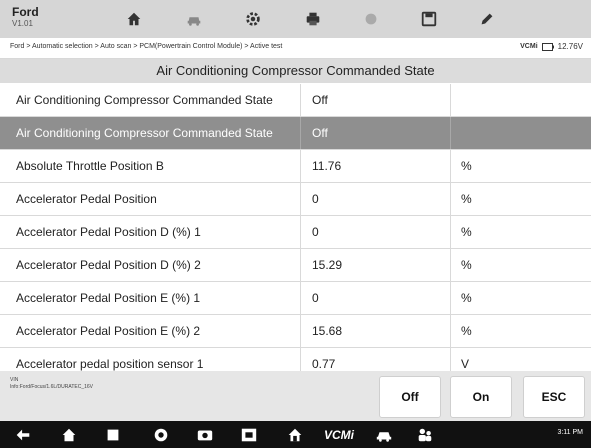  I want to click on vcm-label: VCMi, so click(529, 46).